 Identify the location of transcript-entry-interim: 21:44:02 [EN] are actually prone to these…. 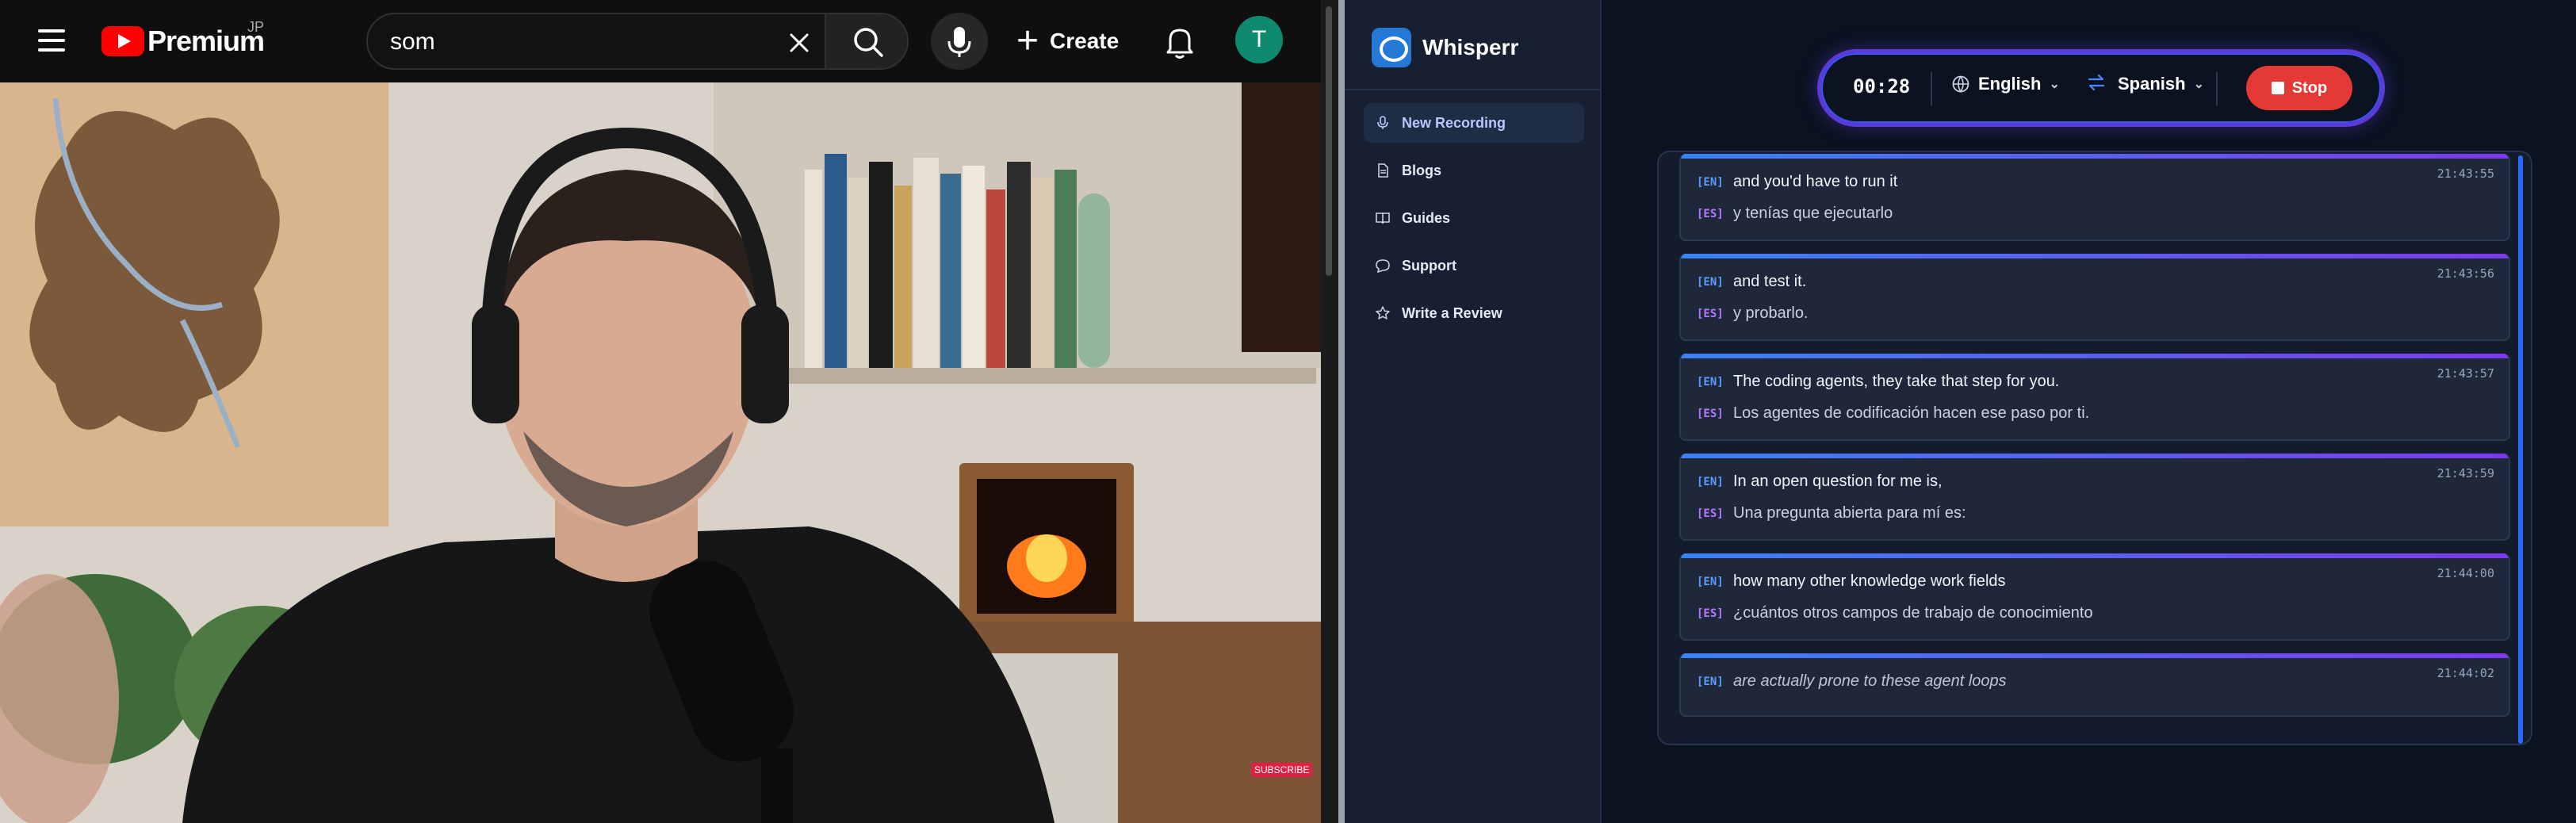
(2094, 685).